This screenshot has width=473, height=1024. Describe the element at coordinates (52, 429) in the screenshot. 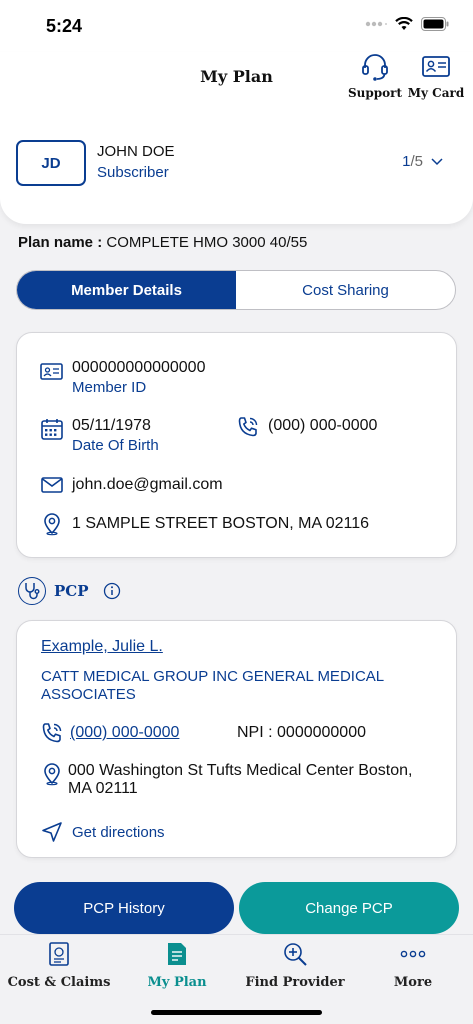

I see `calendar-icon` at that location.